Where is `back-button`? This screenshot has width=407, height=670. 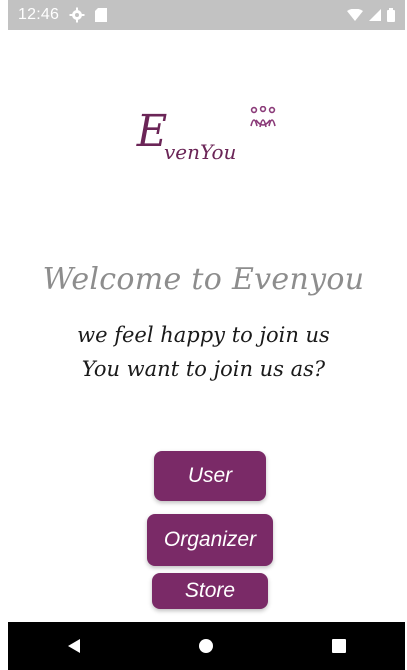 back-button is located at coordinates (74, 646).